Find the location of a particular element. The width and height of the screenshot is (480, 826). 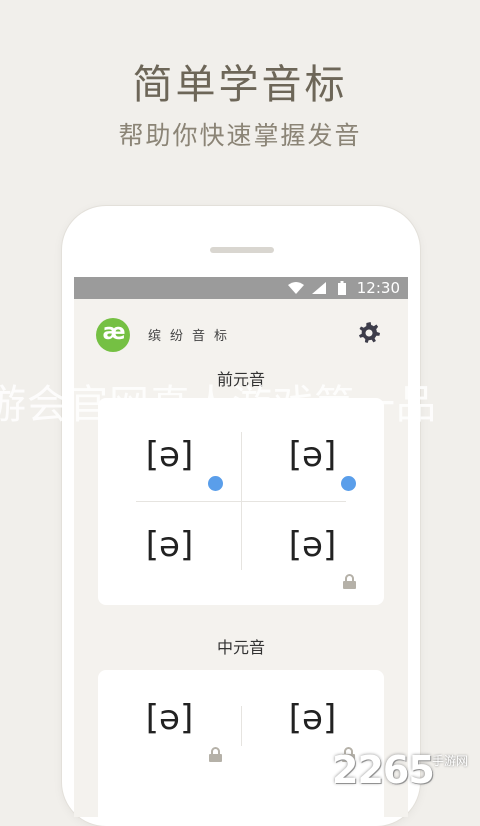

app-logo: æ is located at coordinates (113, 335).